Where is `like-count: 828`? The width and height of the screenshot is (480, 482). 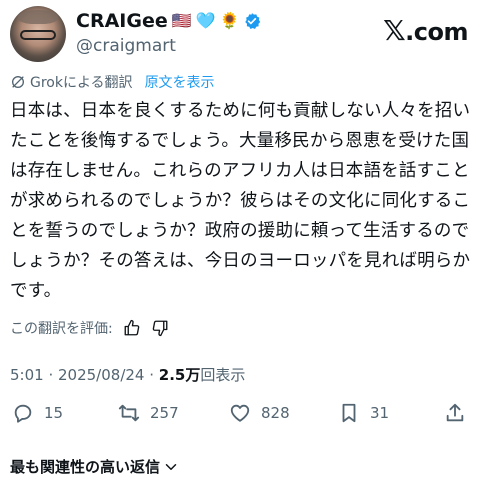
like-count: 828 is located at coordinates (275, 413).